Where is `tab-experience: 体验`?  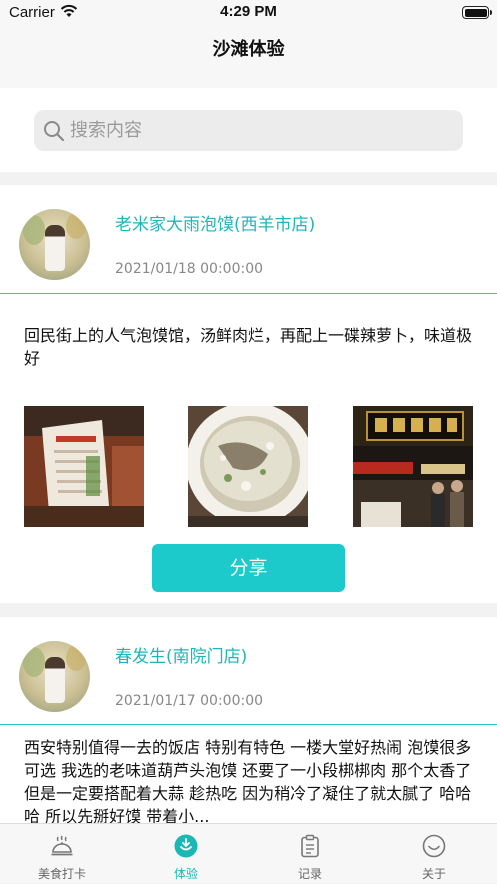 tab-experience: 体验 is located at coordinates (186, 854).